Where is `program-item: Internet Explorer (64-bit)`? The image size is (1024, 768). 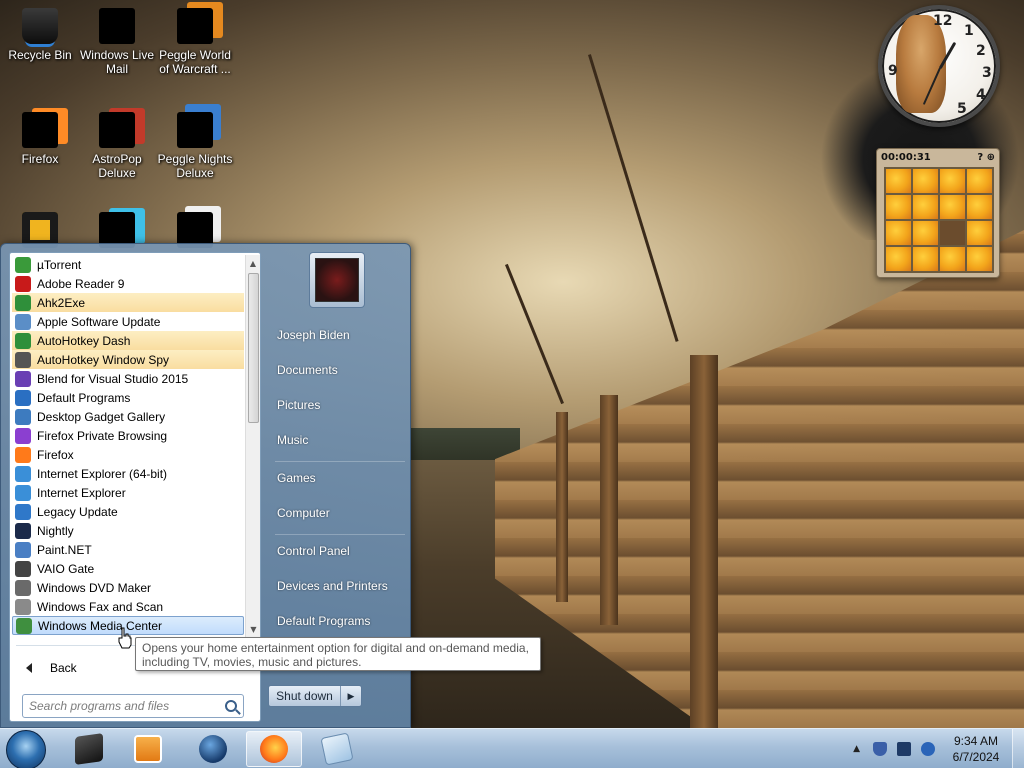
program-item: Internet Explorer (64-bit) is located at coordinates (128, 473).